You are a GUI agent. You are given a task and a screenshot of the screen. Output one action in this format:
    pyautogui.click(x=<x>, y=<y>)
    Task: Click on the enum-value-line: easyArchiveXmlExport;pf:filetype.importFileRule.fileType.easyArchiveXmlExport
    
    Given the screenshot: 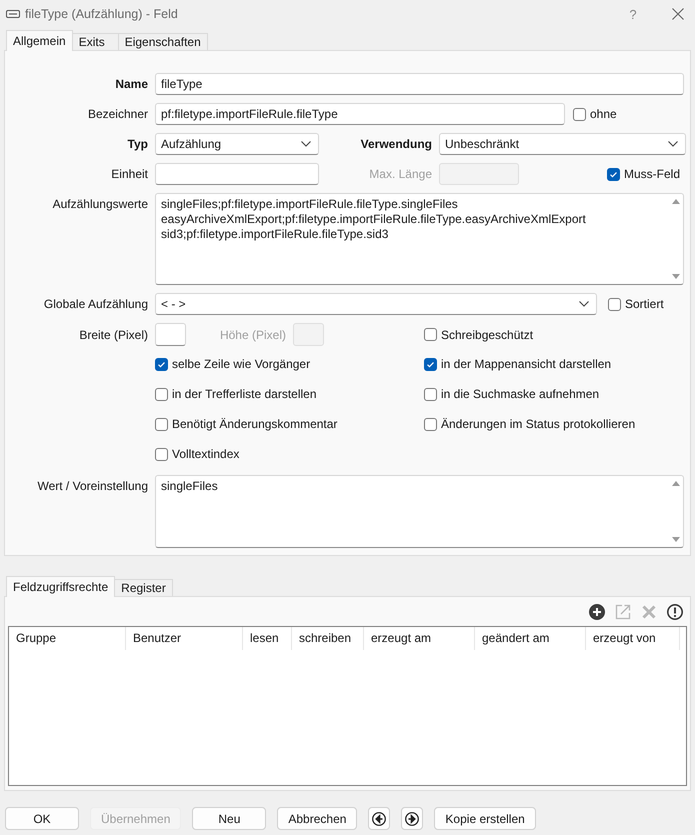 What is the action you would take?
    pyautogui.click(x=373, y=219)
    